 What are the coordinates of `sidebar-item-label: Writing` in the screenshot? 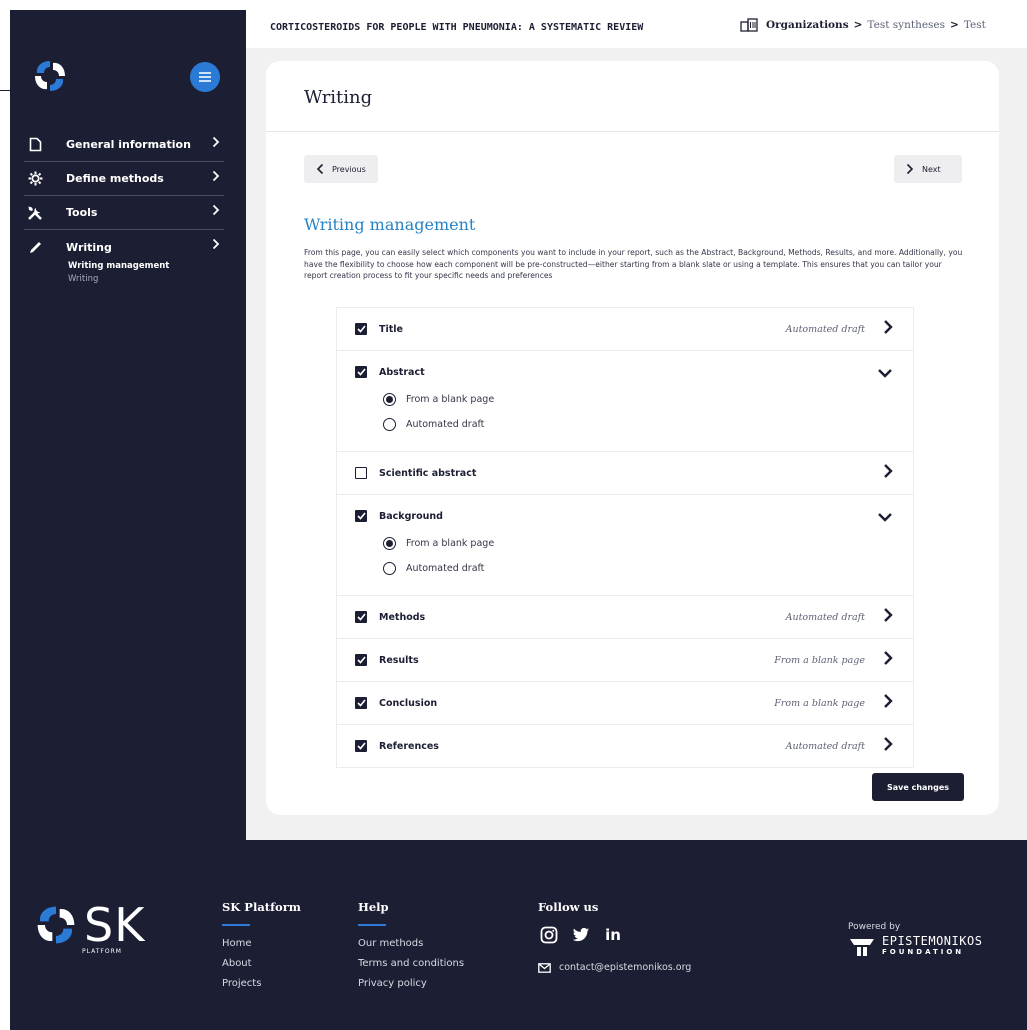 It's located at (89, 247).